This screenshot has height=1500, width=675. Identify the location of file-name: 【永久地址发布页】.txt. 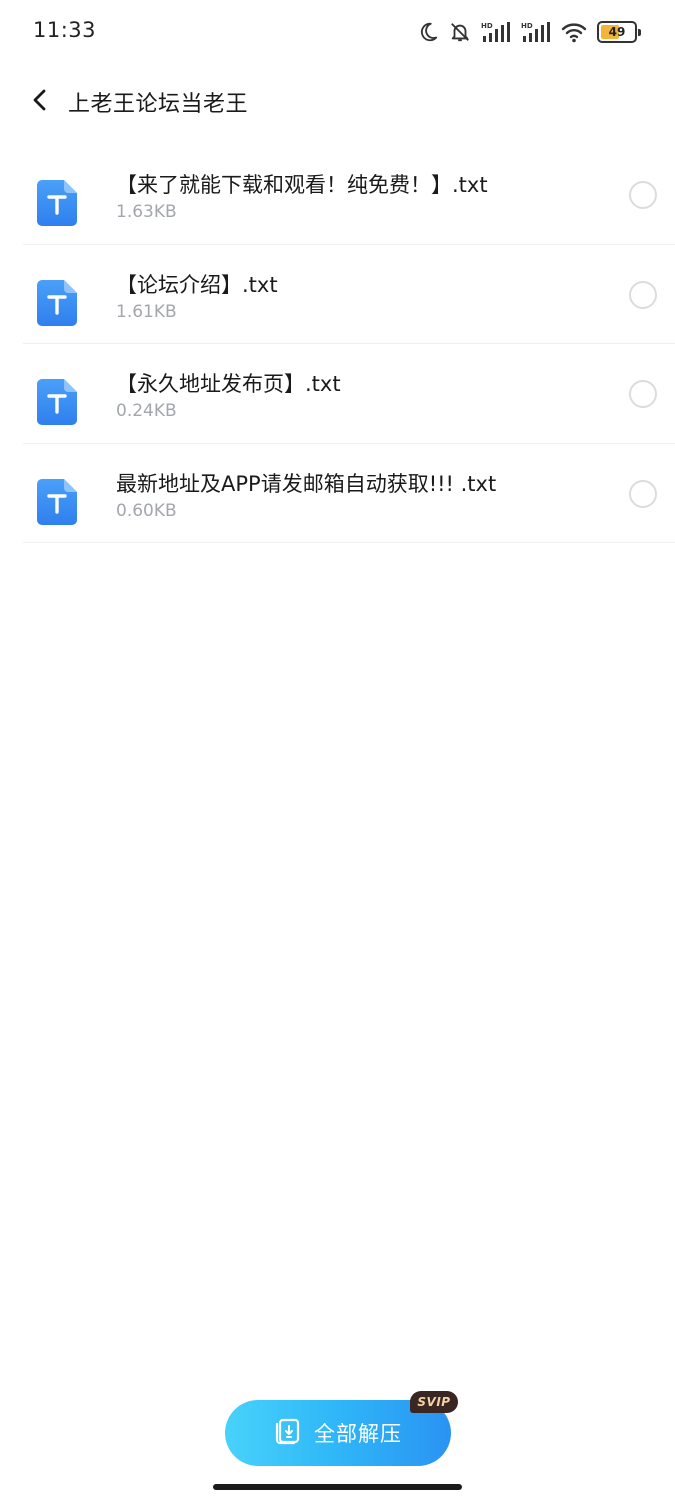
(228, 384).